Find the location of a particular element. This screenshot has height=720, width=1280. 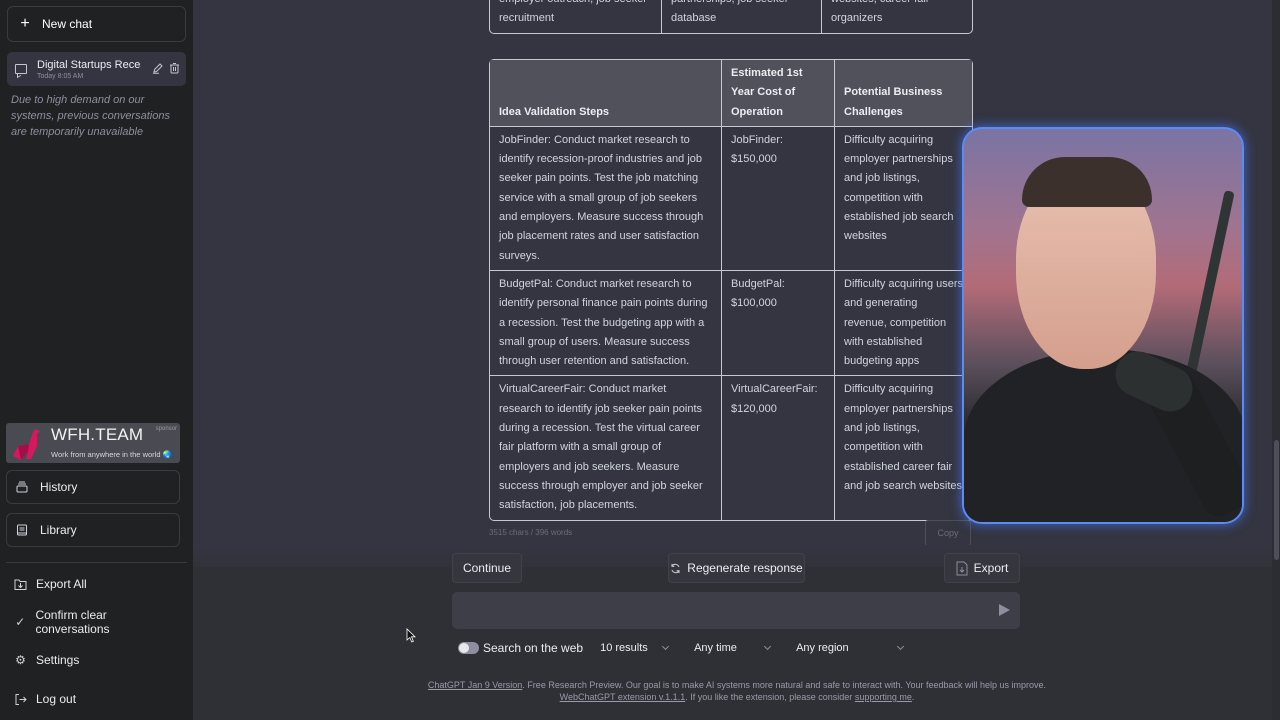

export-label: Export is located at coordinates (991, 568).